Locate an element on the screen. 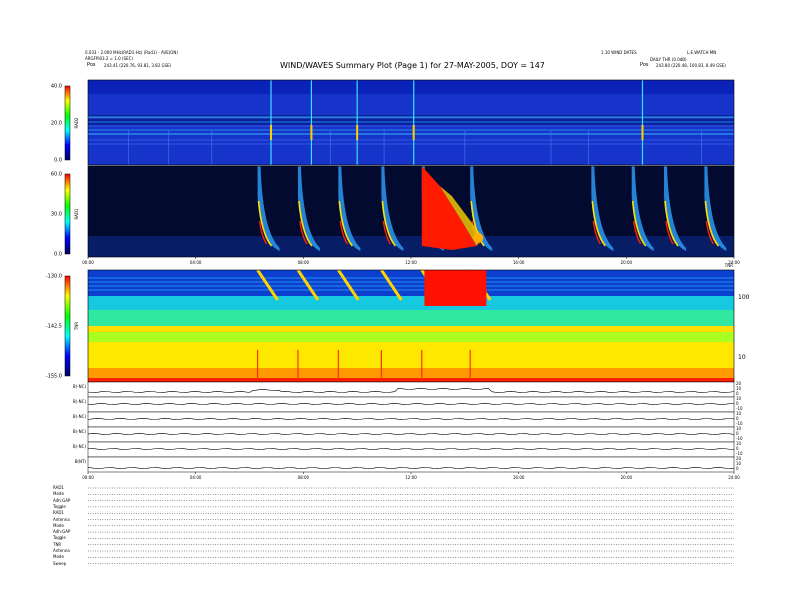  rad1-colorbar is located at coordinates (67, 214).